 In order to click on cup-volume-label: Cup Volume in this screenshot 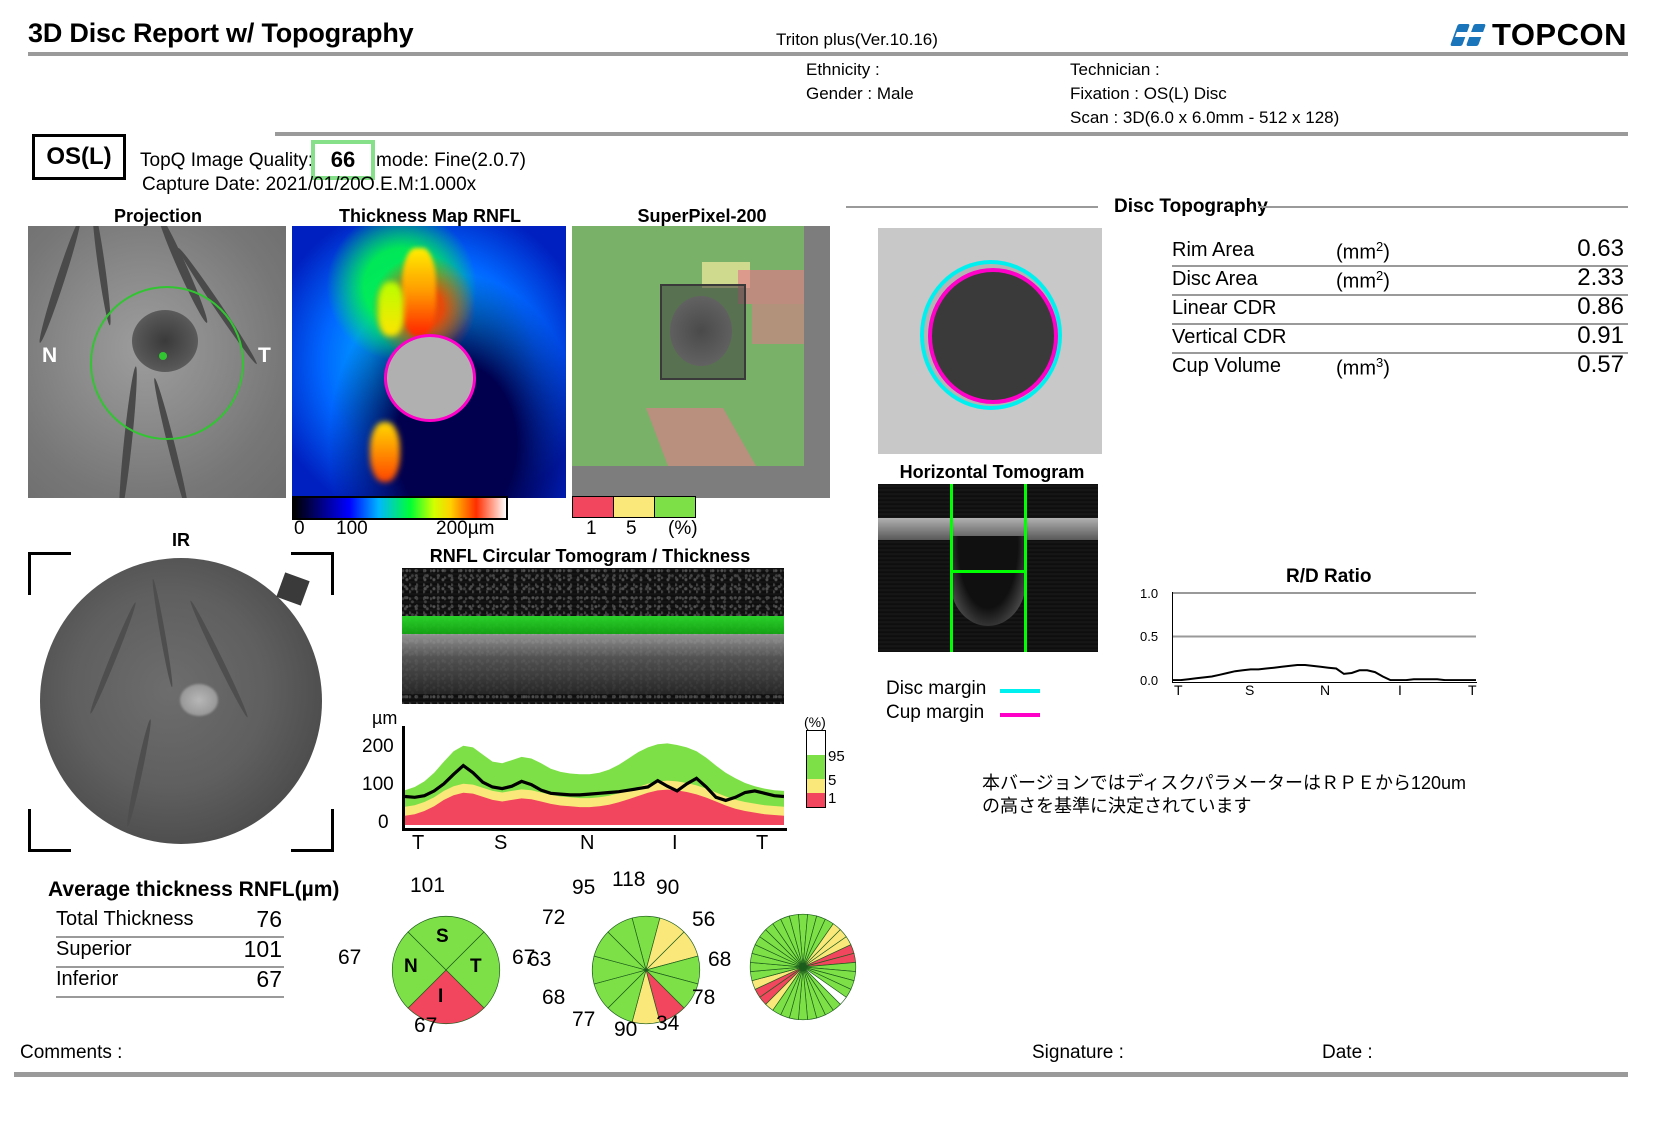, I will do `click(1226, 366)`.